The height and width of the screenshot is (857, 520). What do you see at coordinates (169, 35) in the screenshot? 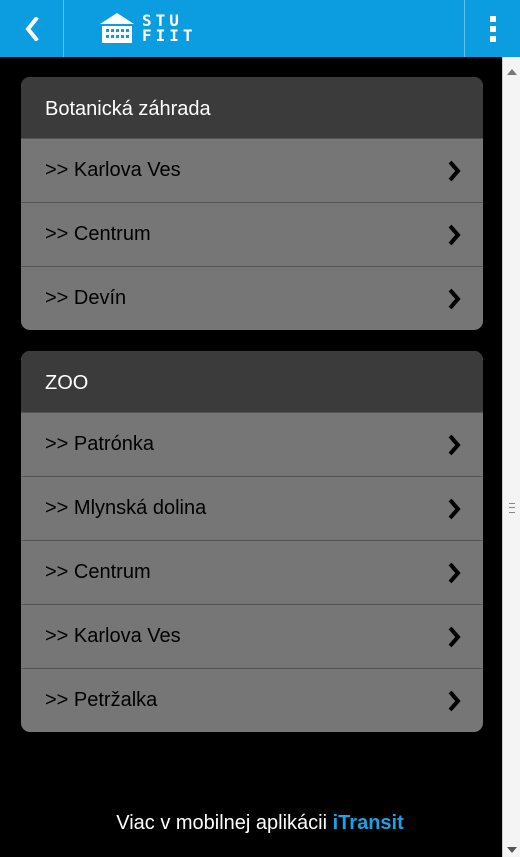
I see `logo-line-2: FIIT` at bounding box center [169, 35].